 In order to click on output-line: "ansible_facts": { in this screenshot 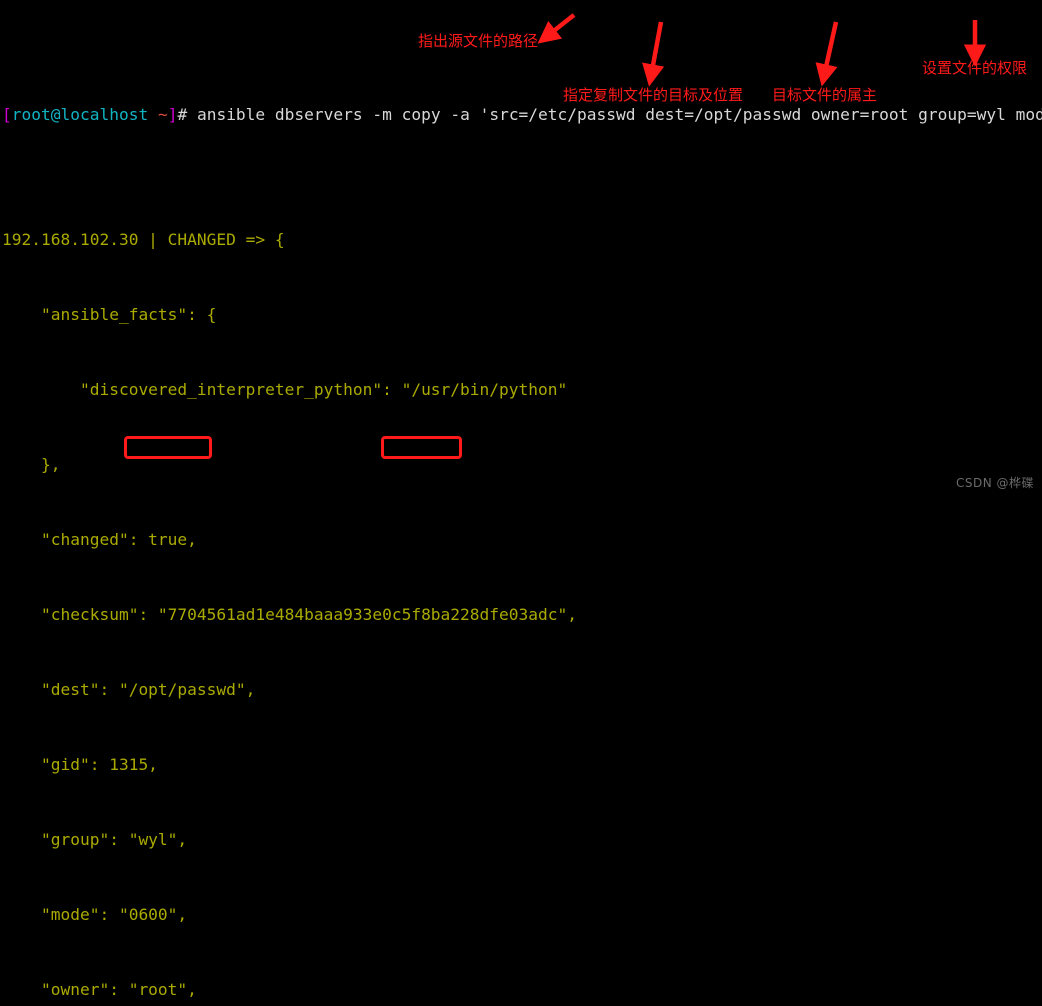, I will do `click(109, 314)`.